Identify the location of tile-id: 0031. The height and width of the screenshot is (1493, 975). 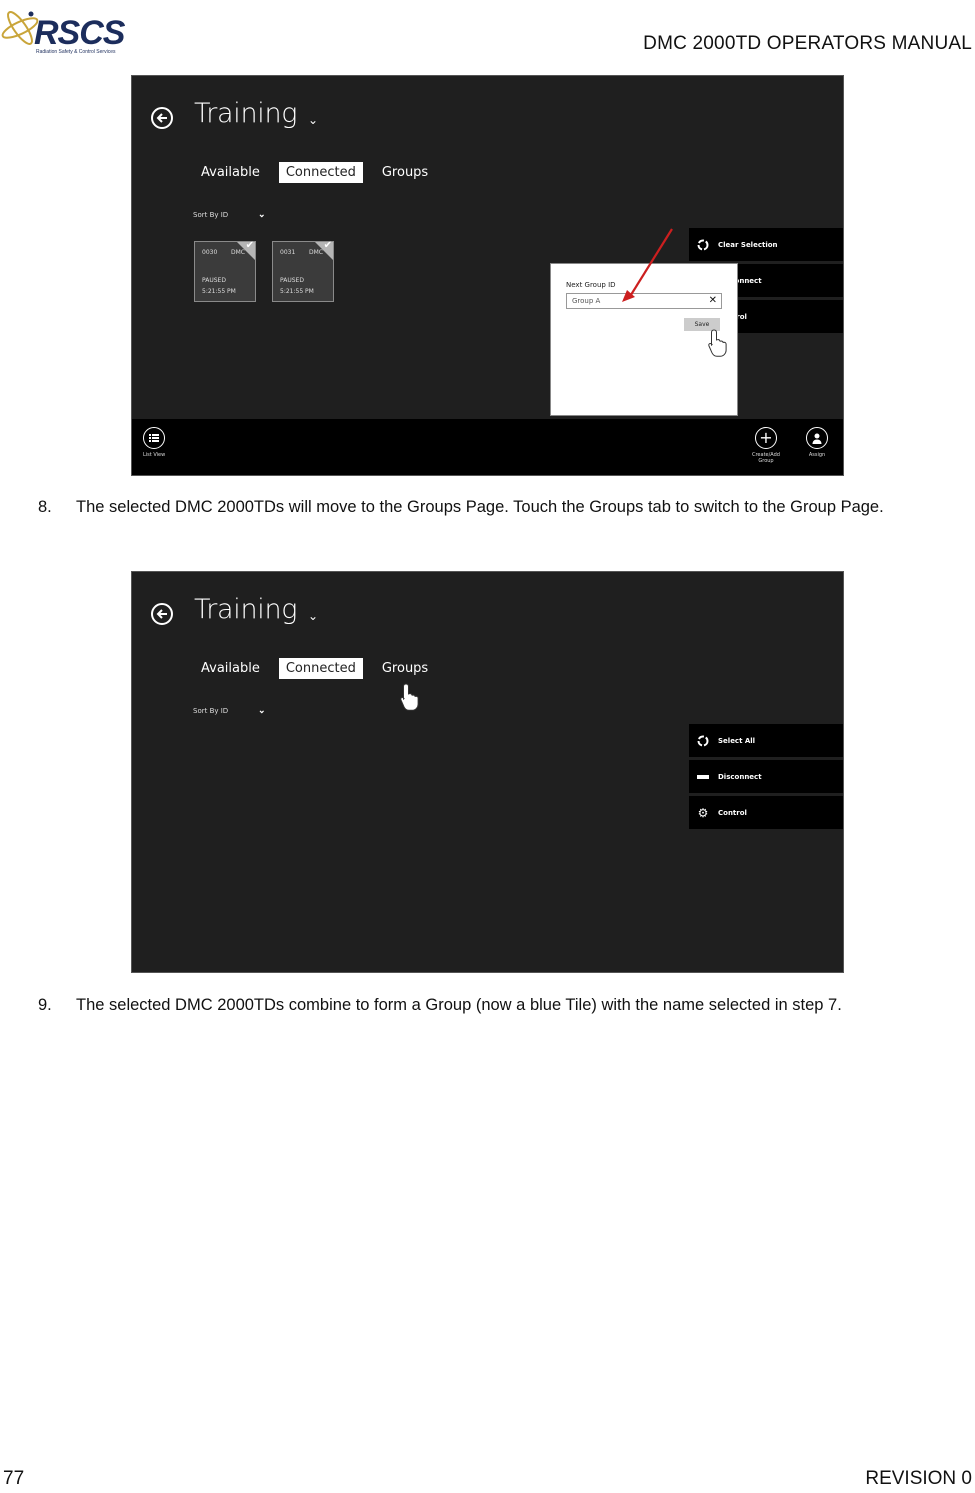
(288, 252).